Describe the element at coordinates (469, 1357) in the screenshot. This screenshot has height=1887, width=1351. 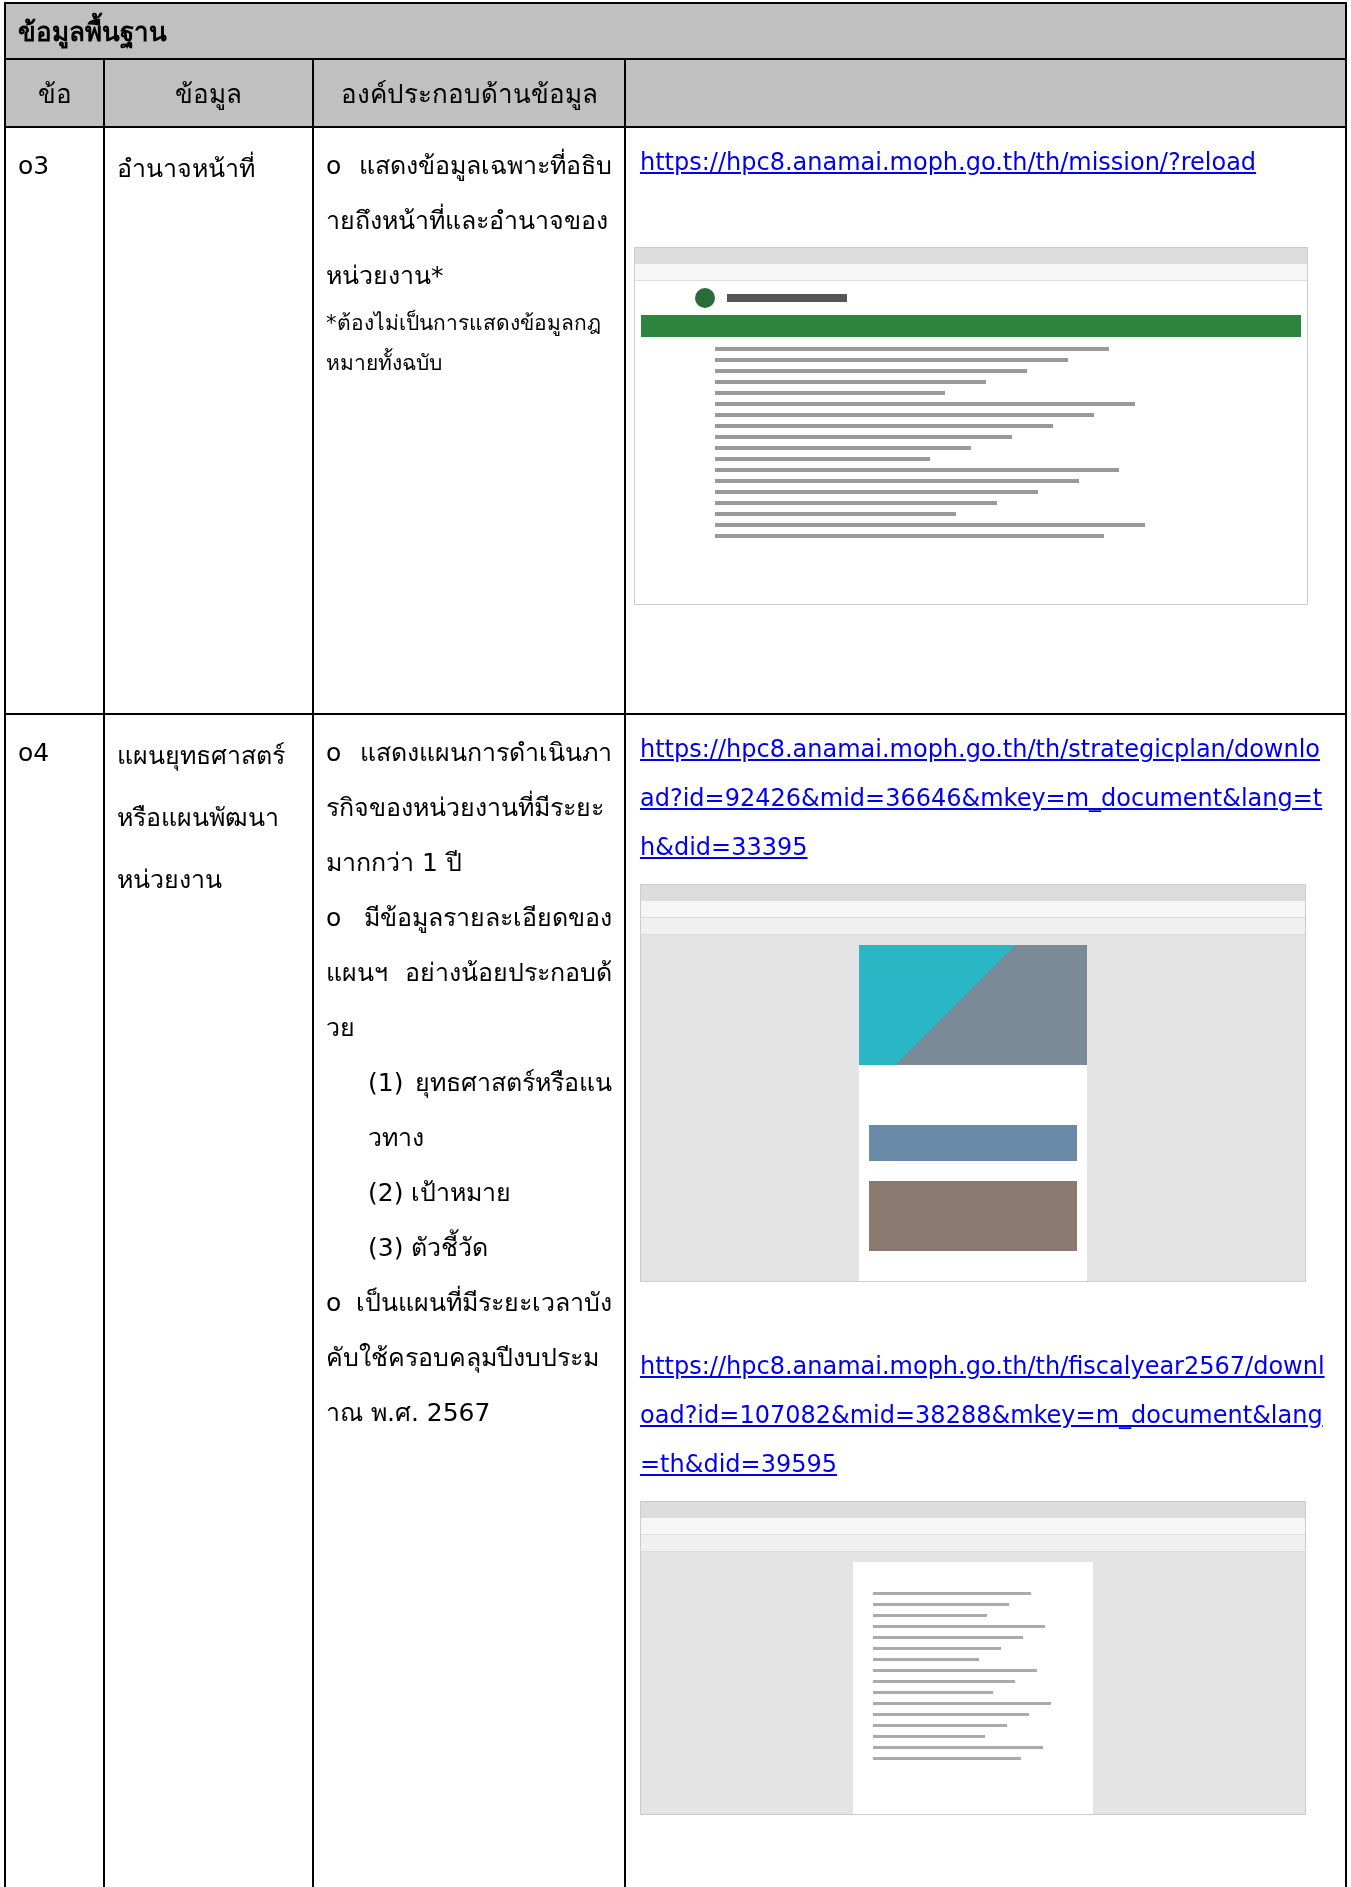
I see `criterion-text: o เป็นแผนที่มีระยะเวลาบังคับใช้ครอบคลุมปีงบประมาณ พ.ศ. 2567` at that location.